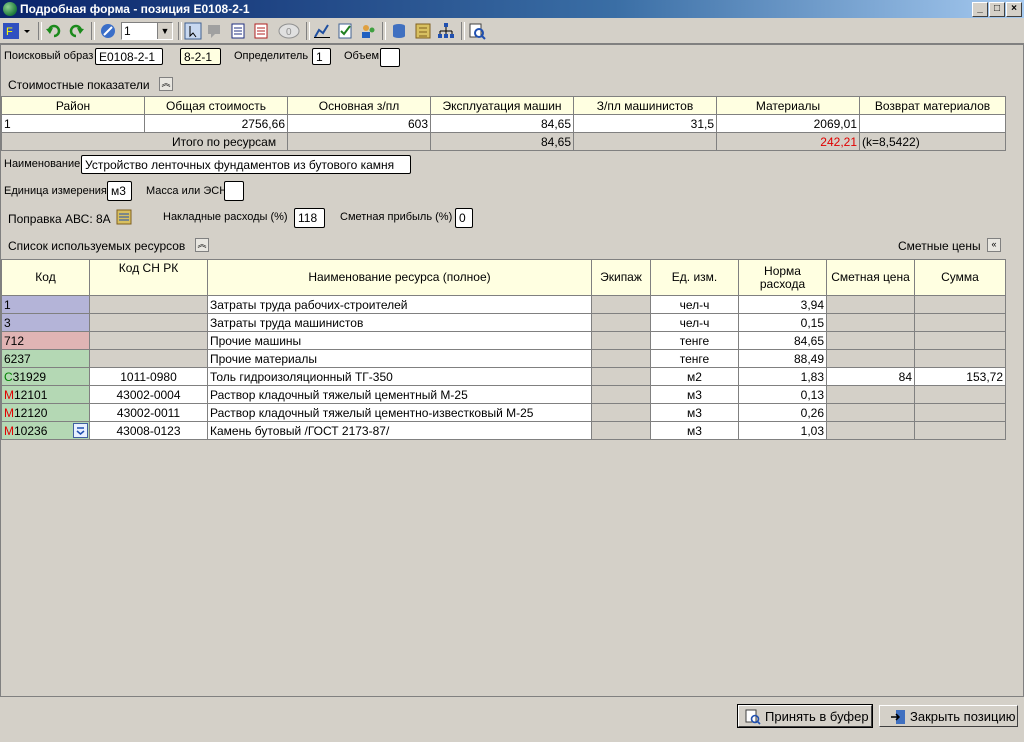 The height and width of the screenshot is (742, 1024). What do you see at coordinates (108, 31) in the screenshot?
I see `compass-icon` at bounding box center [108, 31].